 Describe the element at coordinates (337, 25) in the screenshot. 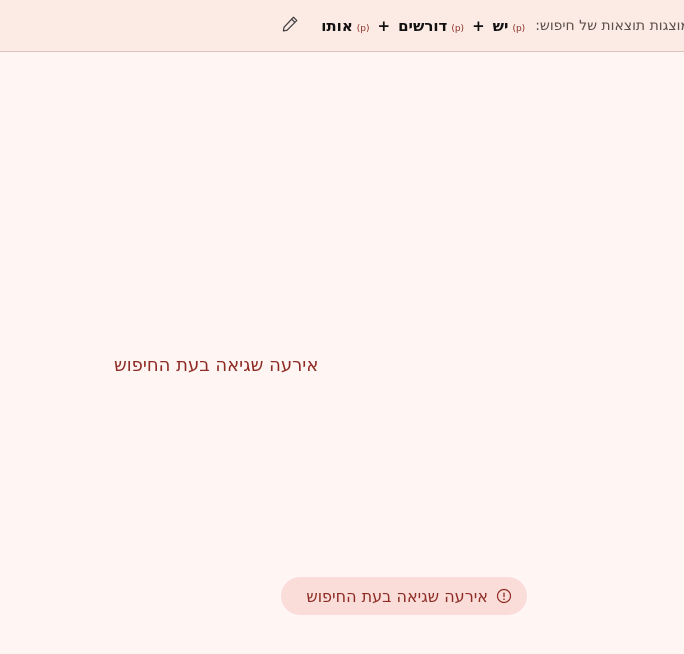

I see `search-term: אותו` at that location.